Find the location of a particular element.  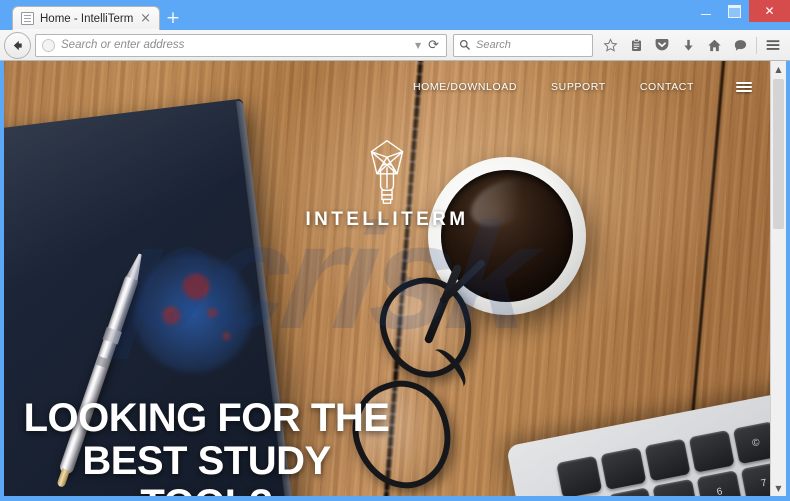

scroll-up-arrow-icon: ▲ is located at coordinates (778, 69).